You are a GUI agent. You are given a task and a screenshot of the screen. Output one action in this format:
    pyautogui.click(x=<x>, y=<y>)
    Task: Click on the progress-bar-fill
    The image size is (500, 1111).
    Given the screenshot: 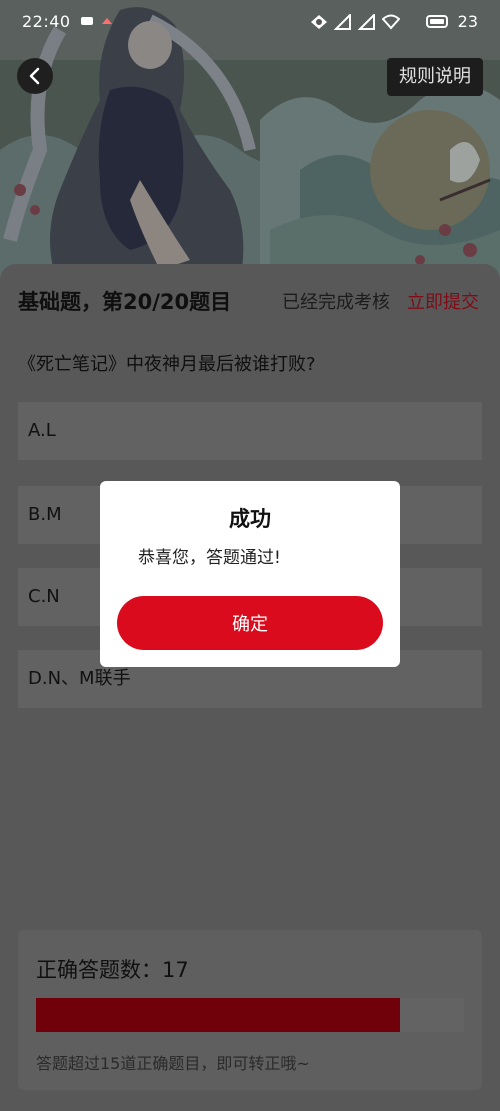 What is the action you would take?
    pyautogui.click(x=218, y=1015)
    